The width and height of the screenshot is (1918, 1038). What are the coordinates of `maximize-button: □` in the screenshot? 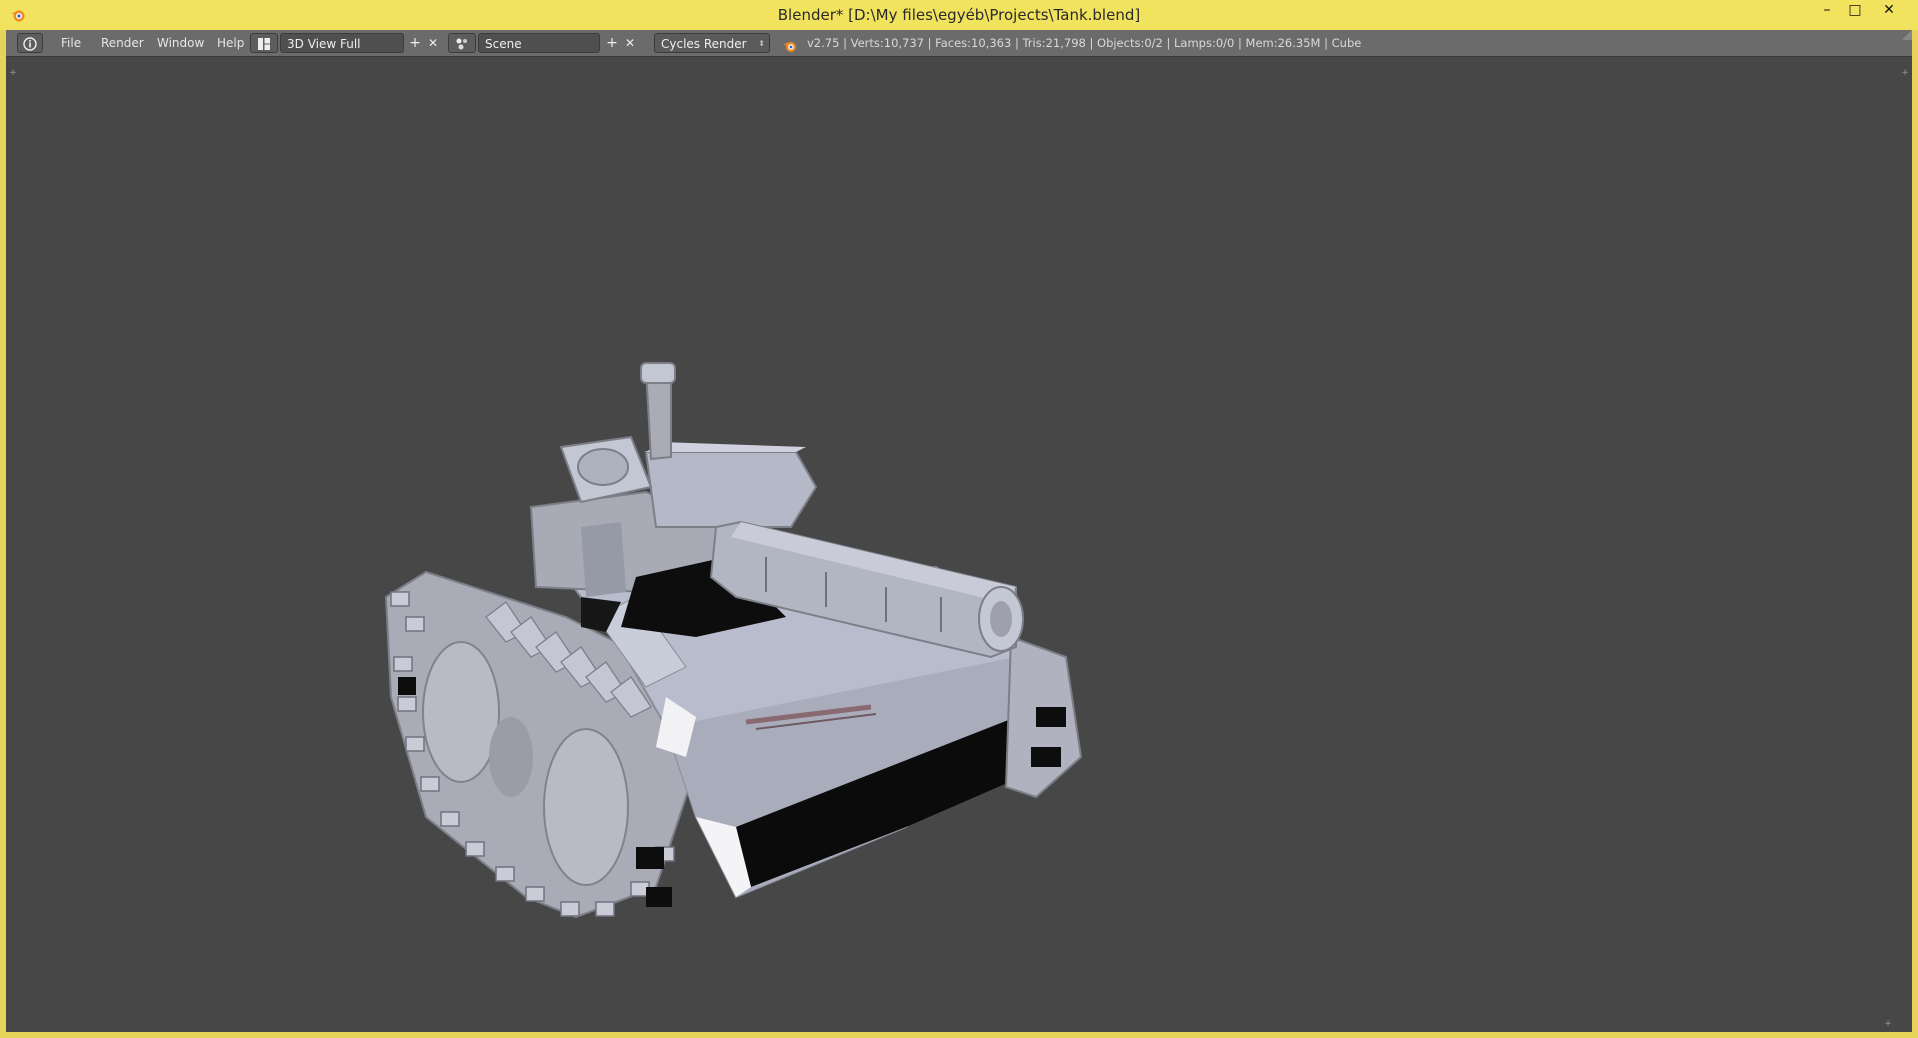 It's located at (1855, 11).